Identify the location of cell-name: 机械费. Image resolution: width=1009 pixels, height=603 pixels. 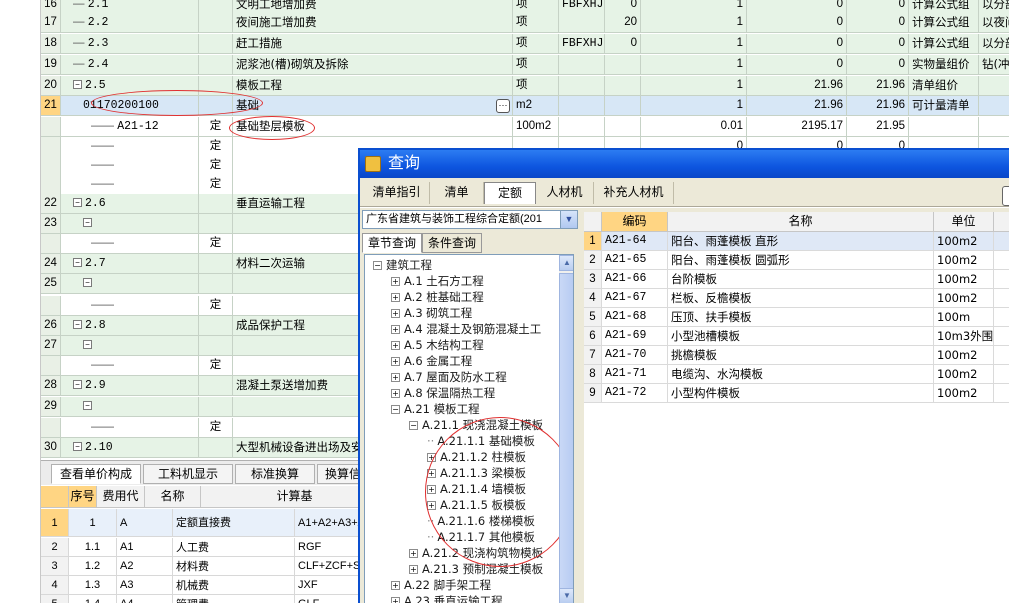
(234, 585).